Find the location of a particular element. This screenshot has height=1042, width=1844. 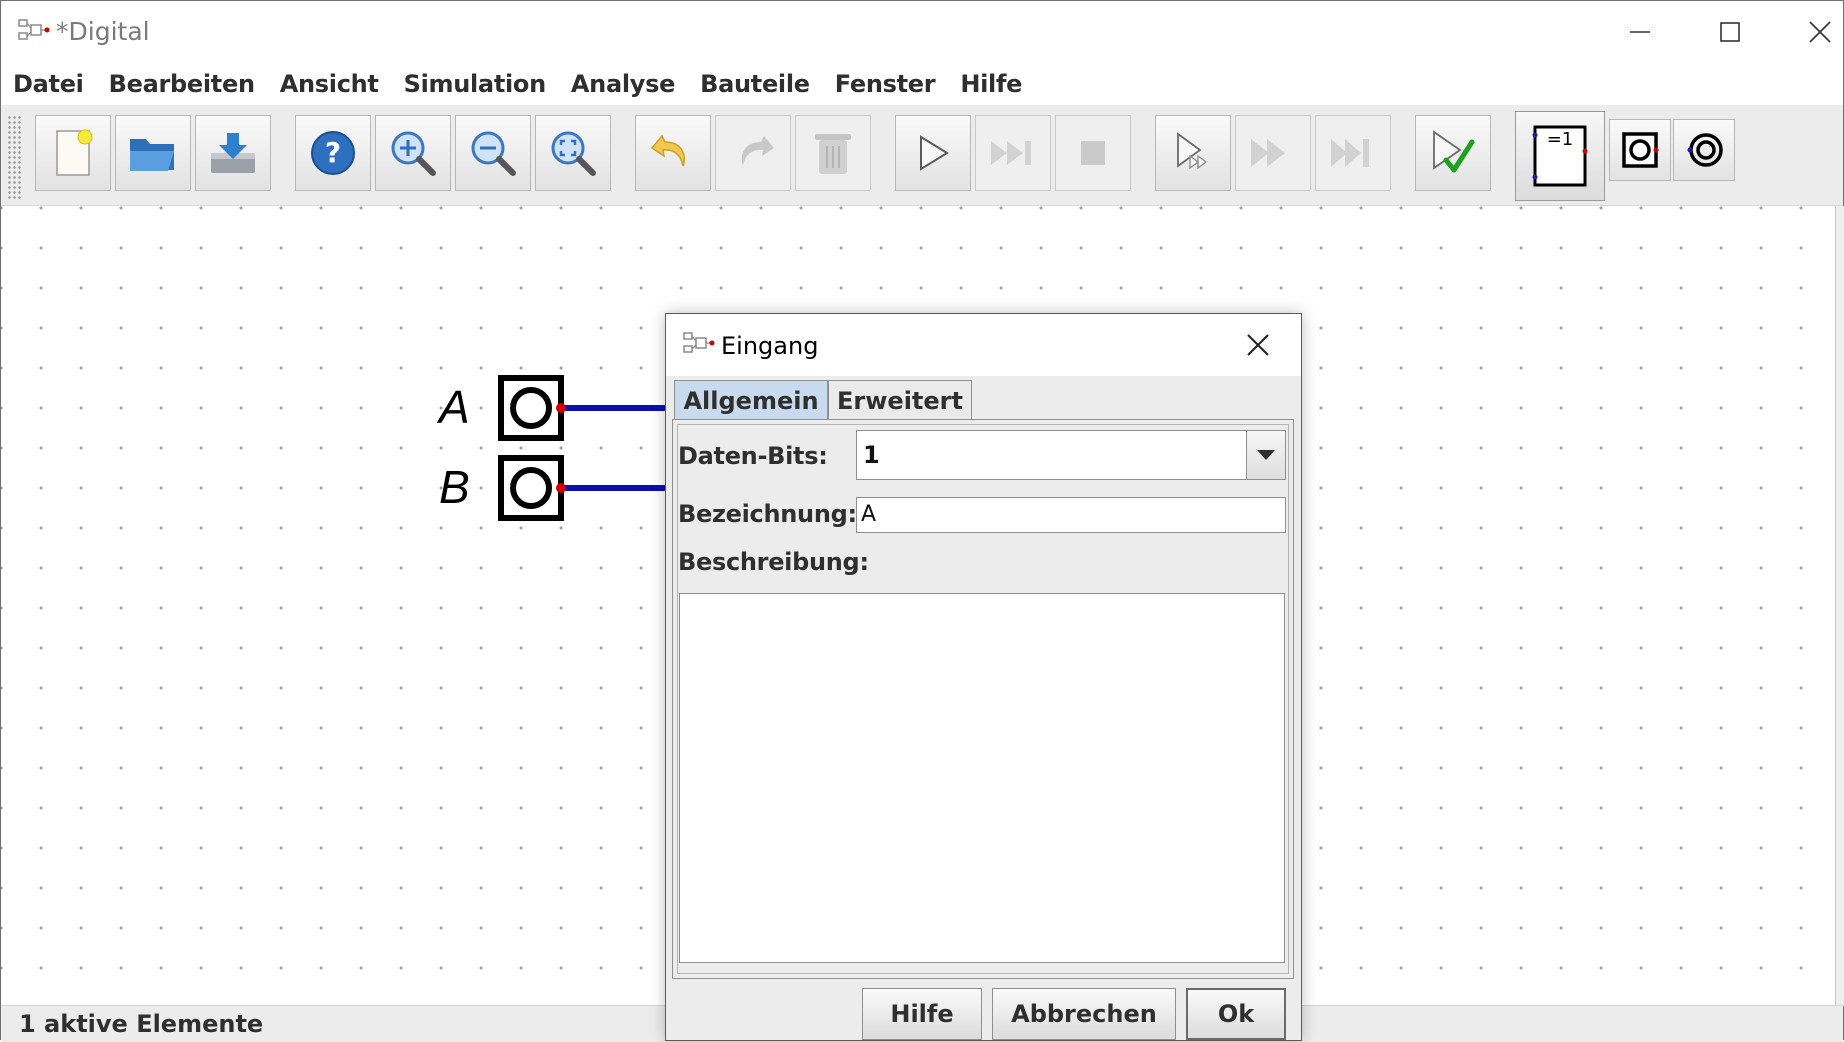

input-component-button is located at coordinates (1640, 150).